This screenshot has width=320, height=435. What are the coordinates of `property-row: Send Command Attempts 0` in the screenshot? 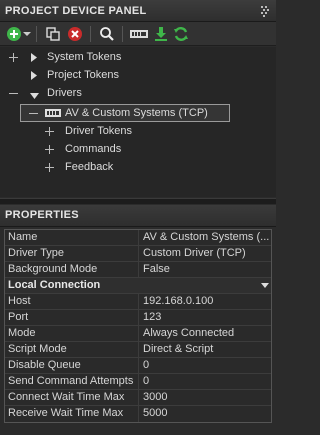 It's located at (138, 382).